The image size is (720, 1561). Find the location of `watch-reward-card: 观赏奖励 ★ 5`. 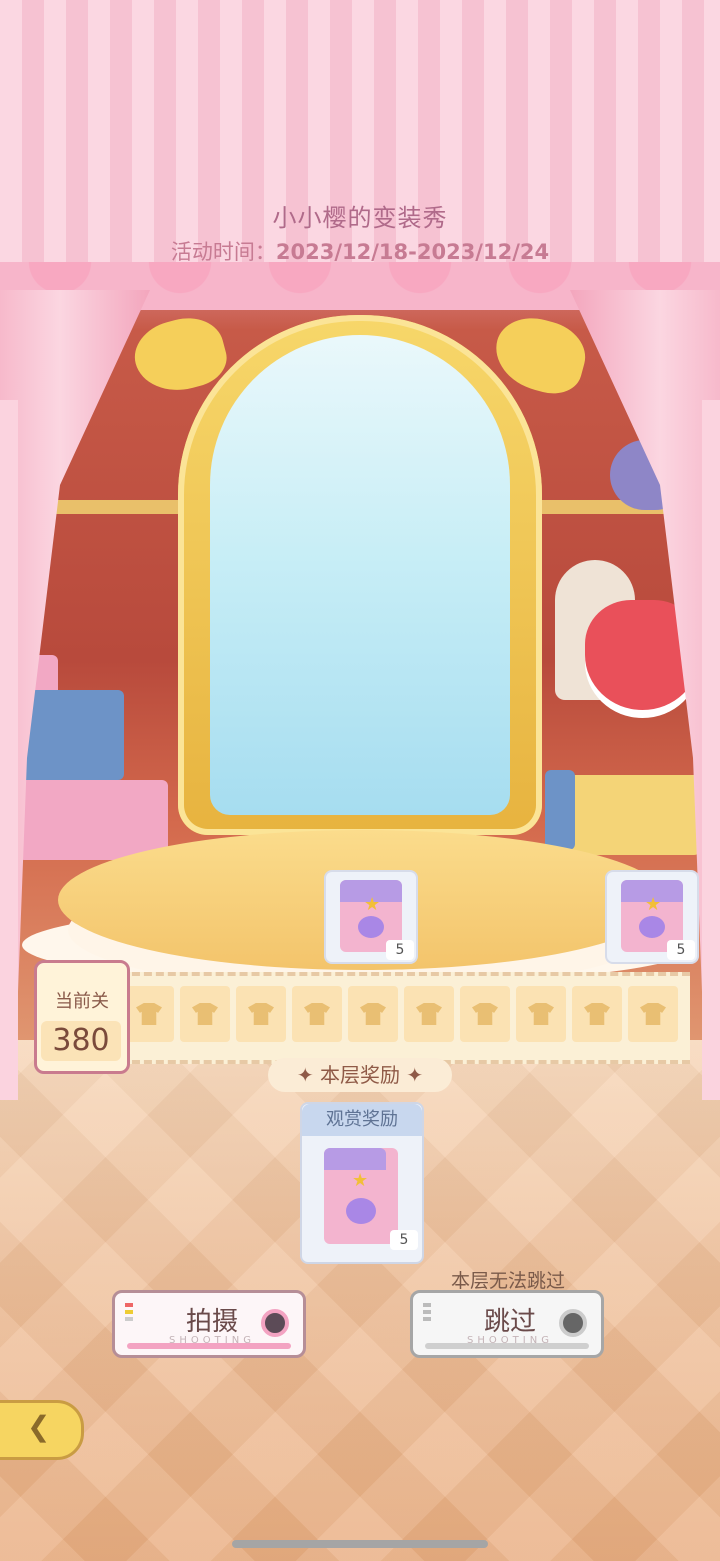

watch-reward-card: 观赏奖励 ★ 5 is located at coordinates (362, 1183).